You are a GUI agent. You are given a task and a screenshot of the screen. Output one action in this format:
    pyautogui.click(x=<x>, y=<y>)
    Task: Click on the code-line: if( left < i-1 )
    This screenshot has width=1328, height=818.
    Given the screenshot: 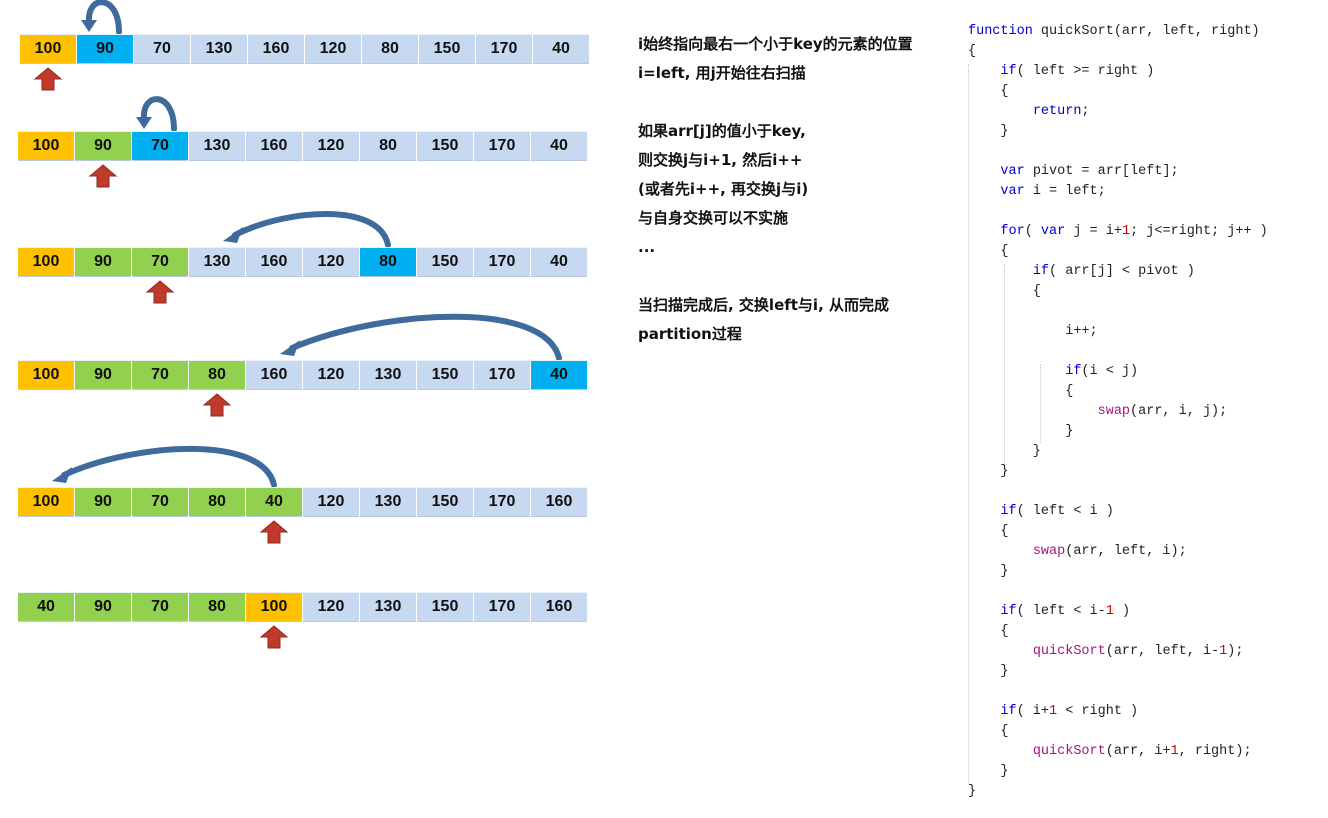 What is the action you would take?
    pyautogui.click(x=1065, y=611)
    